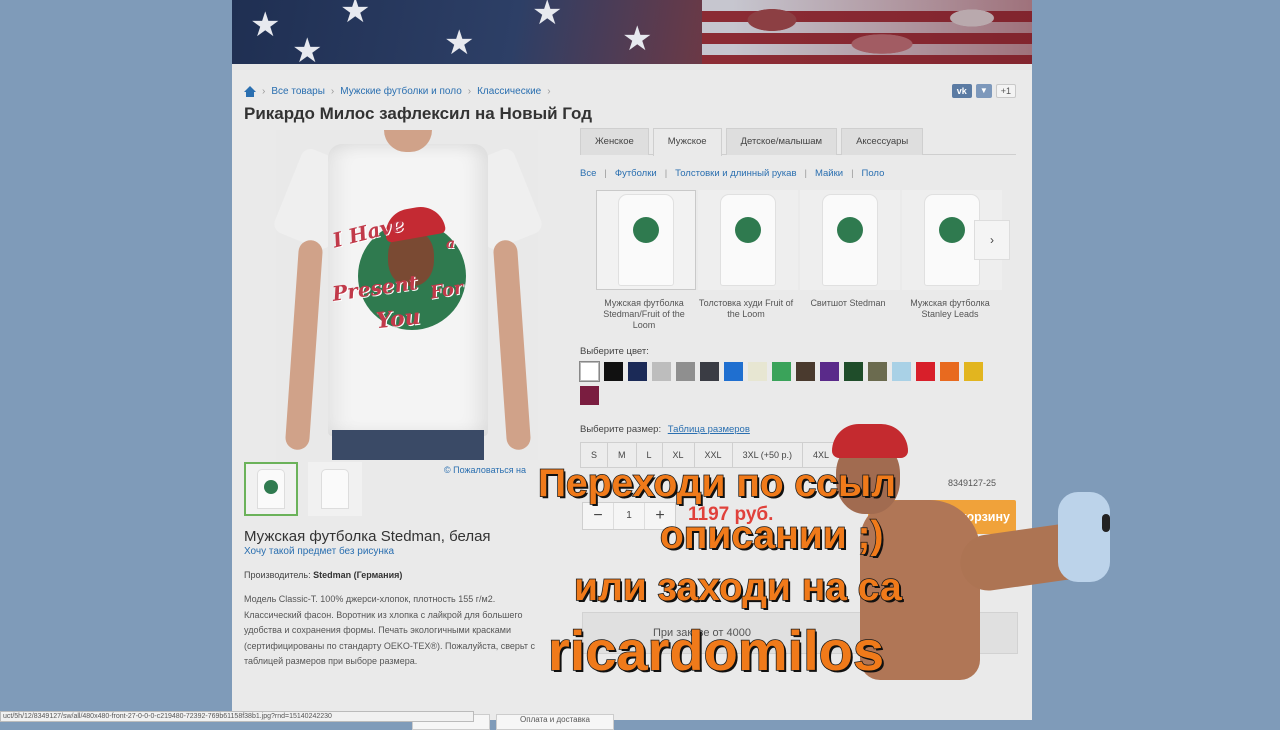 This screenshot has width=1280, height=730. Describe the element at coordinates (709, 429) in the screenshot. I see `size-table-link: Таблица размеров` at that location.